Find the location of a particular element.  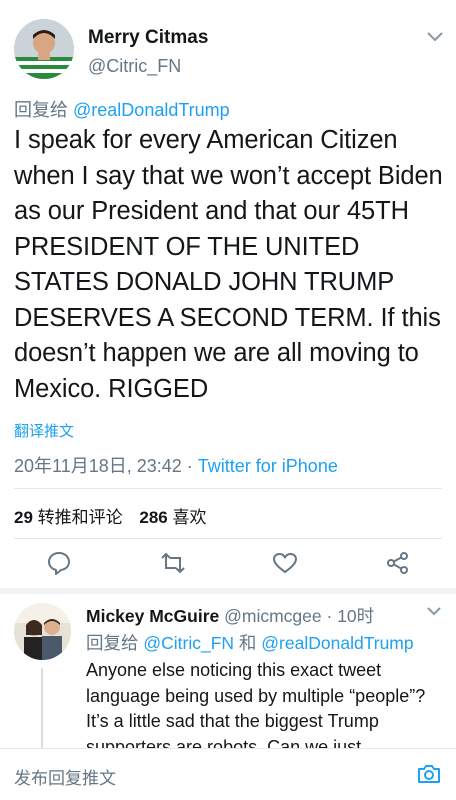

tweet-meta: 20年11月18日, 23:42 · Twitter for iPhone is located at coordinates (176, 465).